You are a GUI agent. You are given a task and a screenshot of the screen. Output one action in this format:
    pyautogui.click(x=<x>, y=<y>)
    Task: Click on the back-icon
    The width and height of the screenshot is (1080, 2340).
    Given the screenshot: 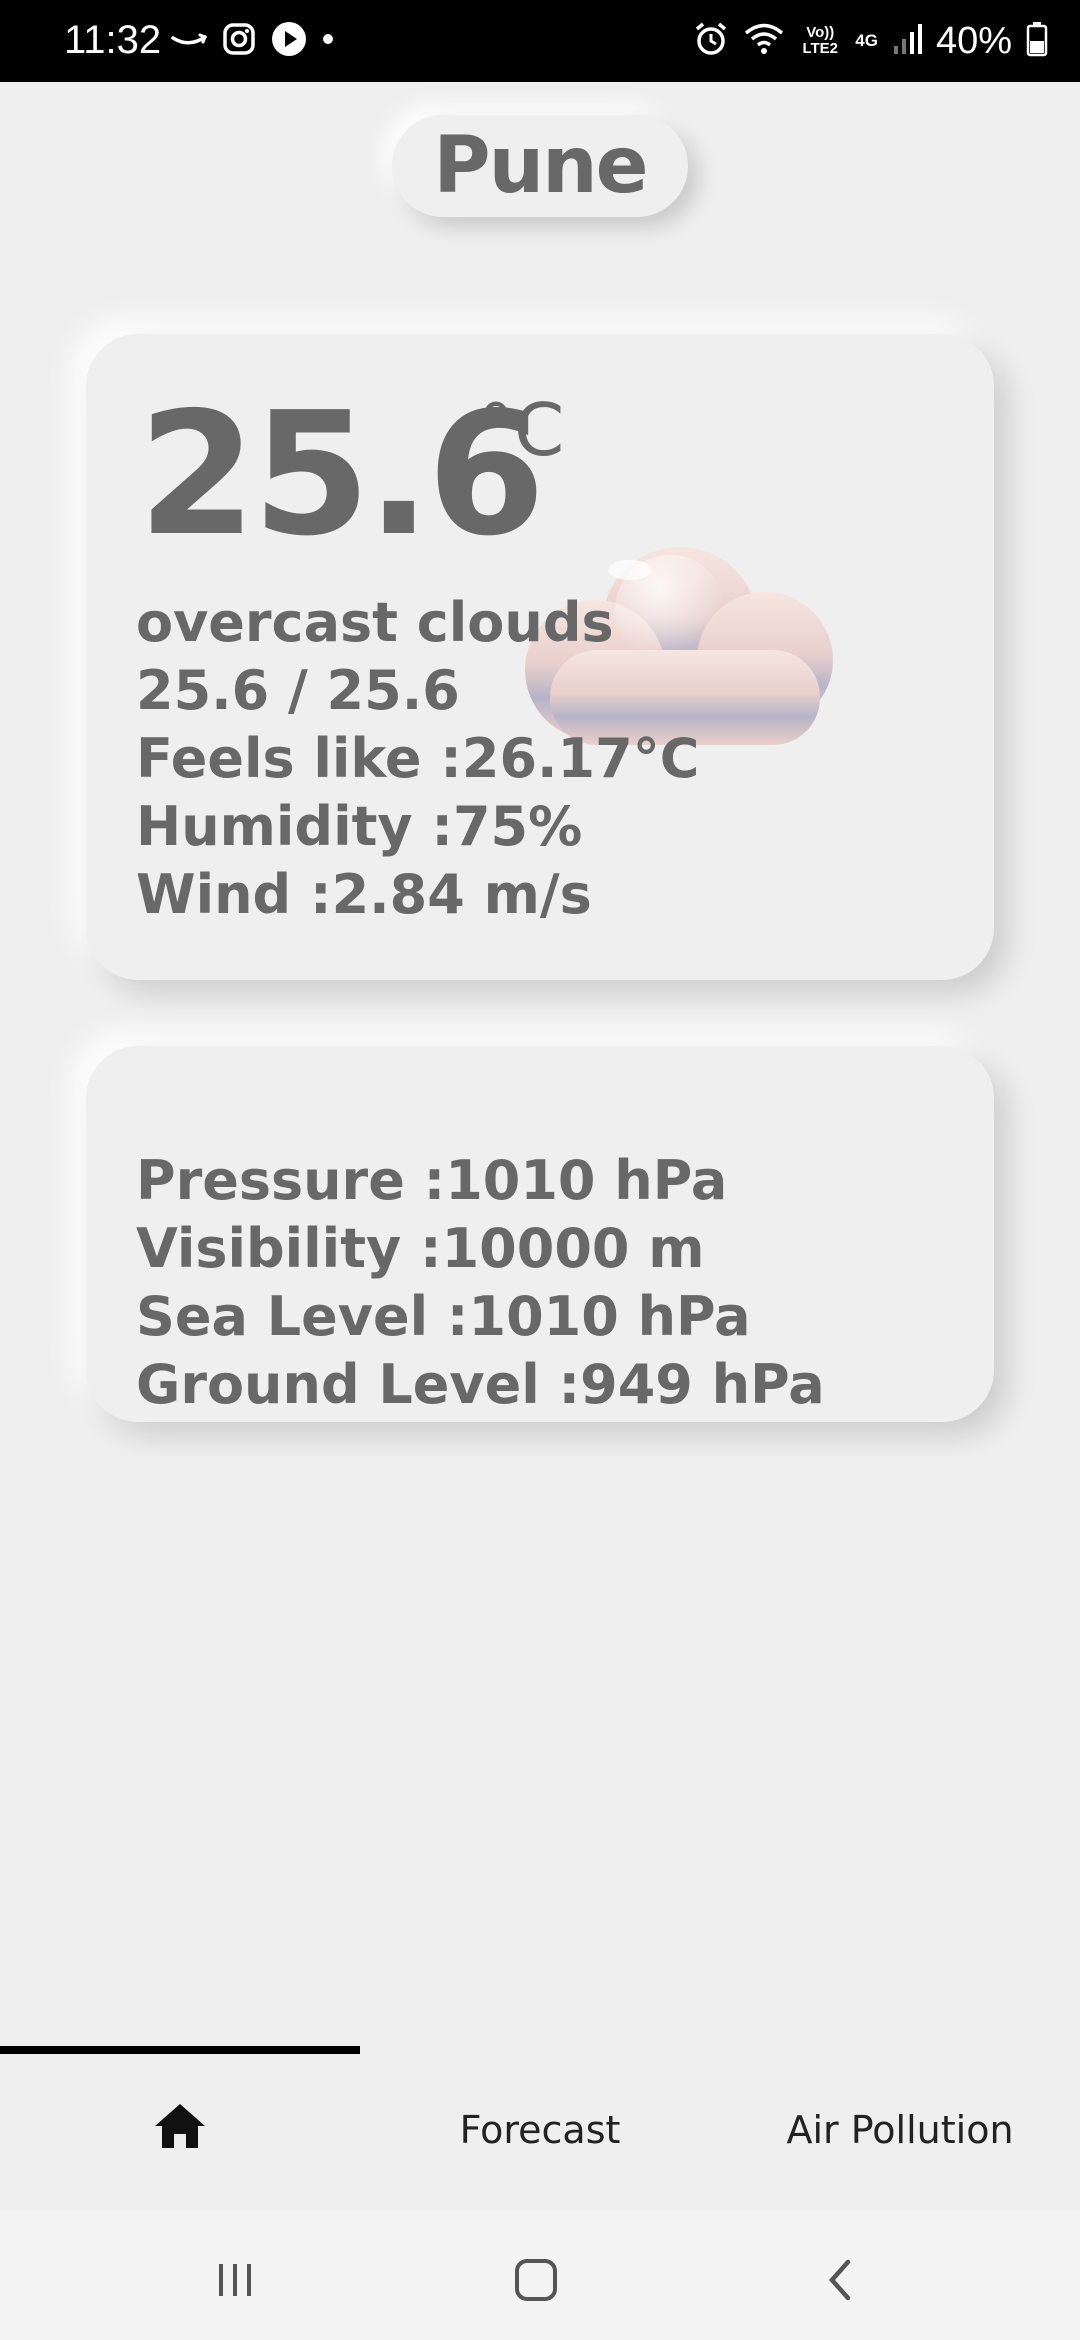 What is the action you would take?
    pyautogui.click(x=840, y=2280)
    